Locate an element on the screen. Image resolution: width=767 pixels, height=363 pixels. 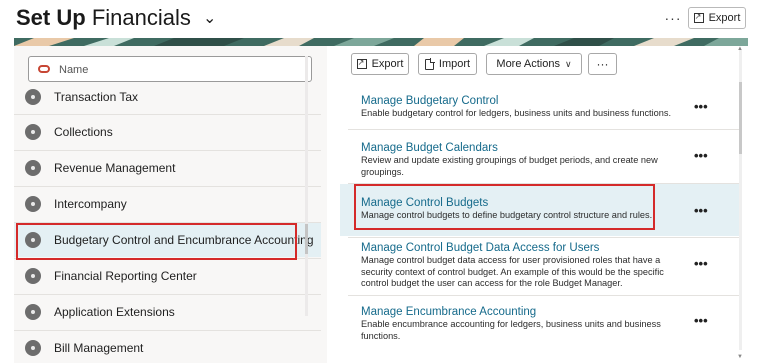
search-icon is located at coordinates (44, 69).